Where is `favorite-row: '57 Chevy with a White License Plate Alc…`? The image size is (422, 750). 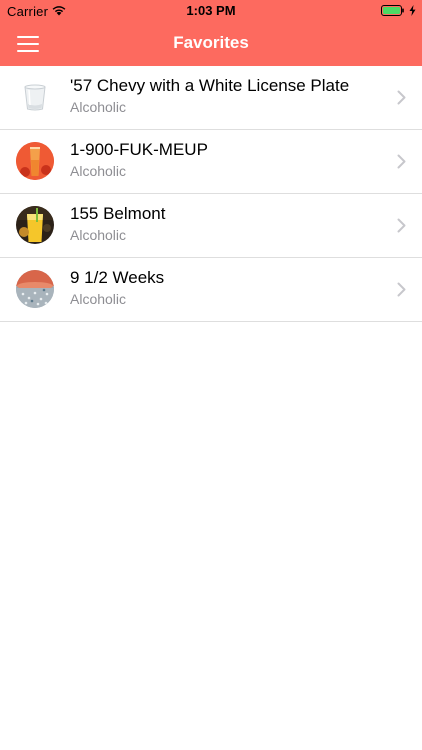 favorite-row: '57 Chevy with a White License Plate Alc… is located at coordinates (211, 98).